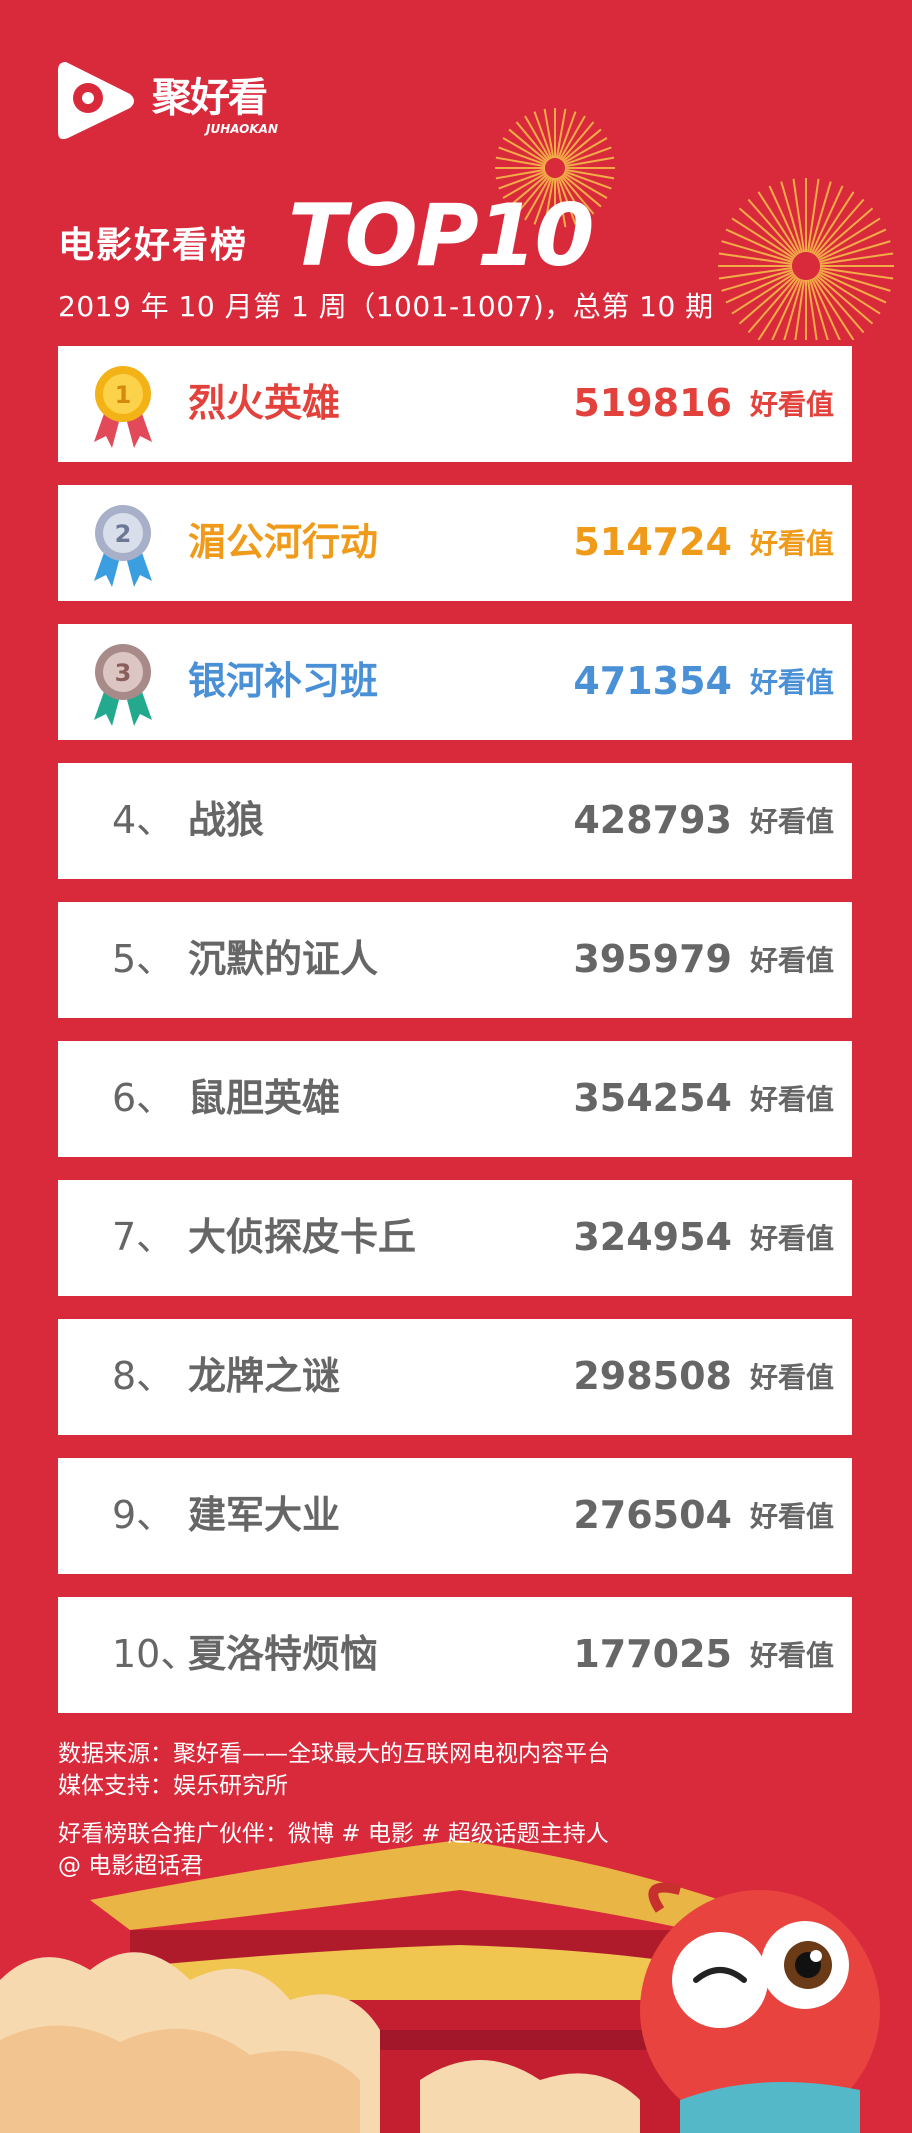 The width and height of the screenshot is (912, 2133). I want to click on movie-score: 428793, so click(652, 820).